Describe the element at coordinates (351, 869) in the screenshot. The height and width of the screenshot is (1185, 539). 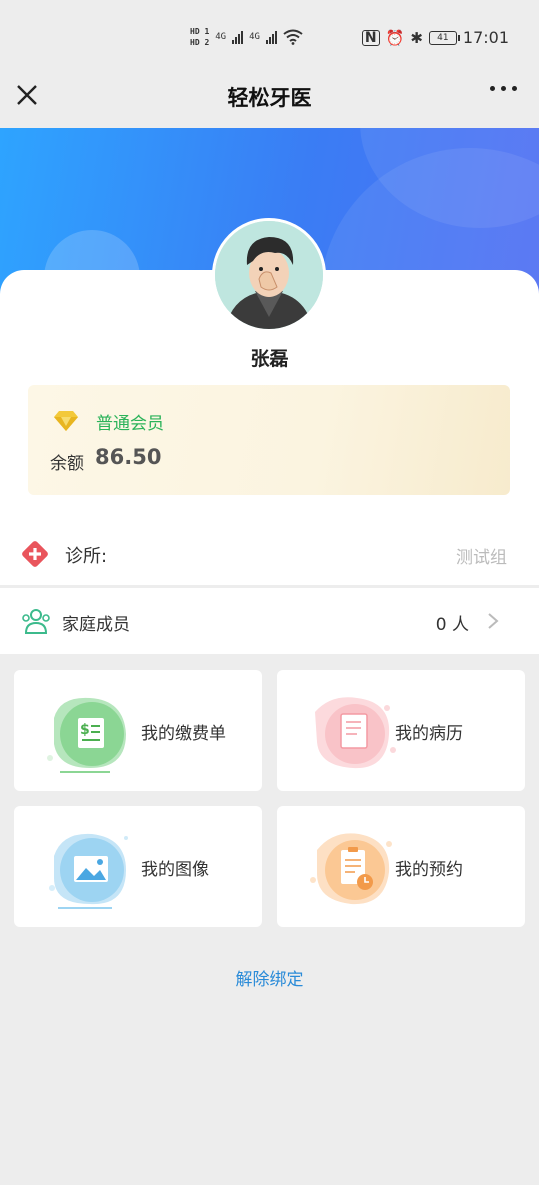
I see `appointment-icon` at that location.